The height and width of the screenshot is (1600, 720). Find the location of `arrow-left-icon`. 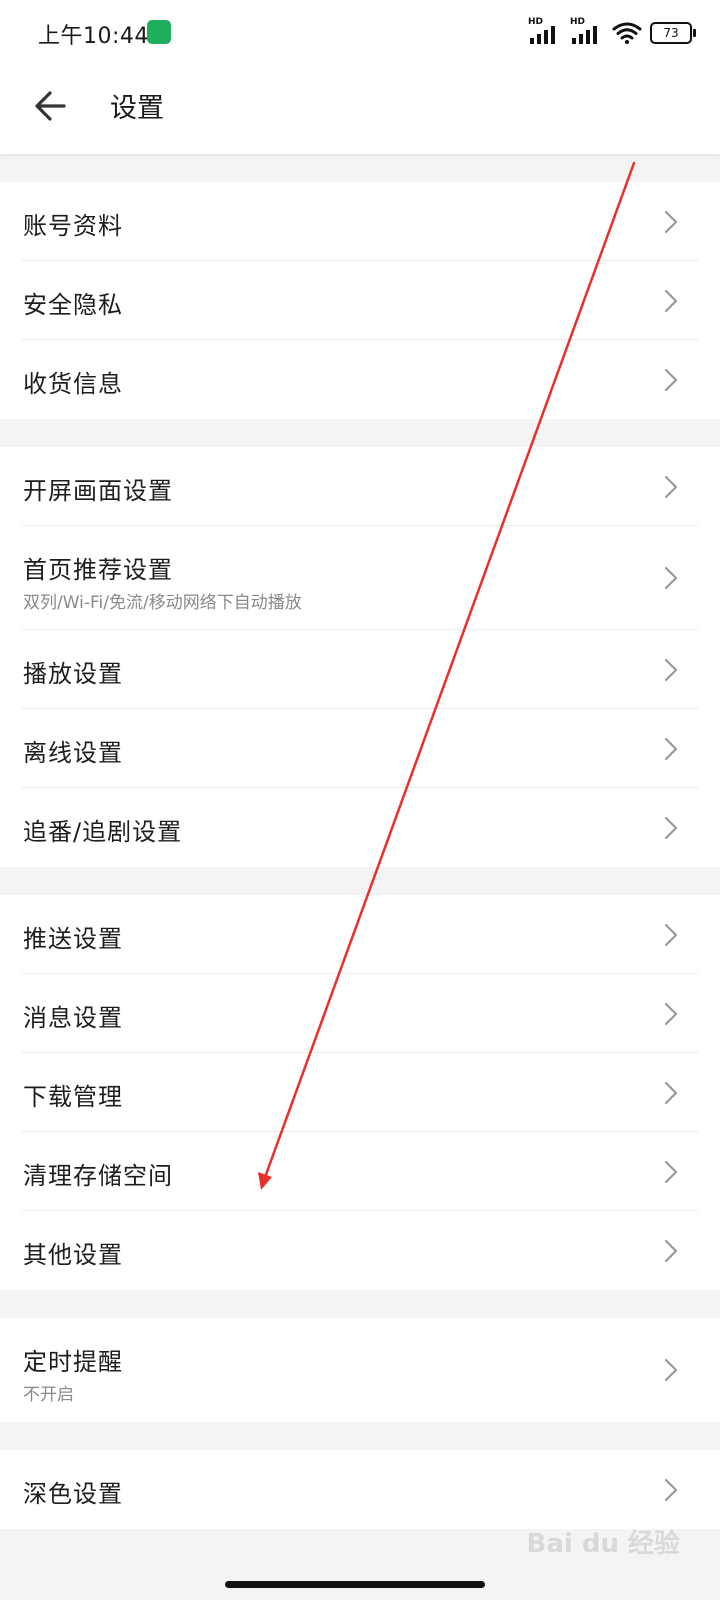

arrow-left-icon is located at coordinates (50, 106).